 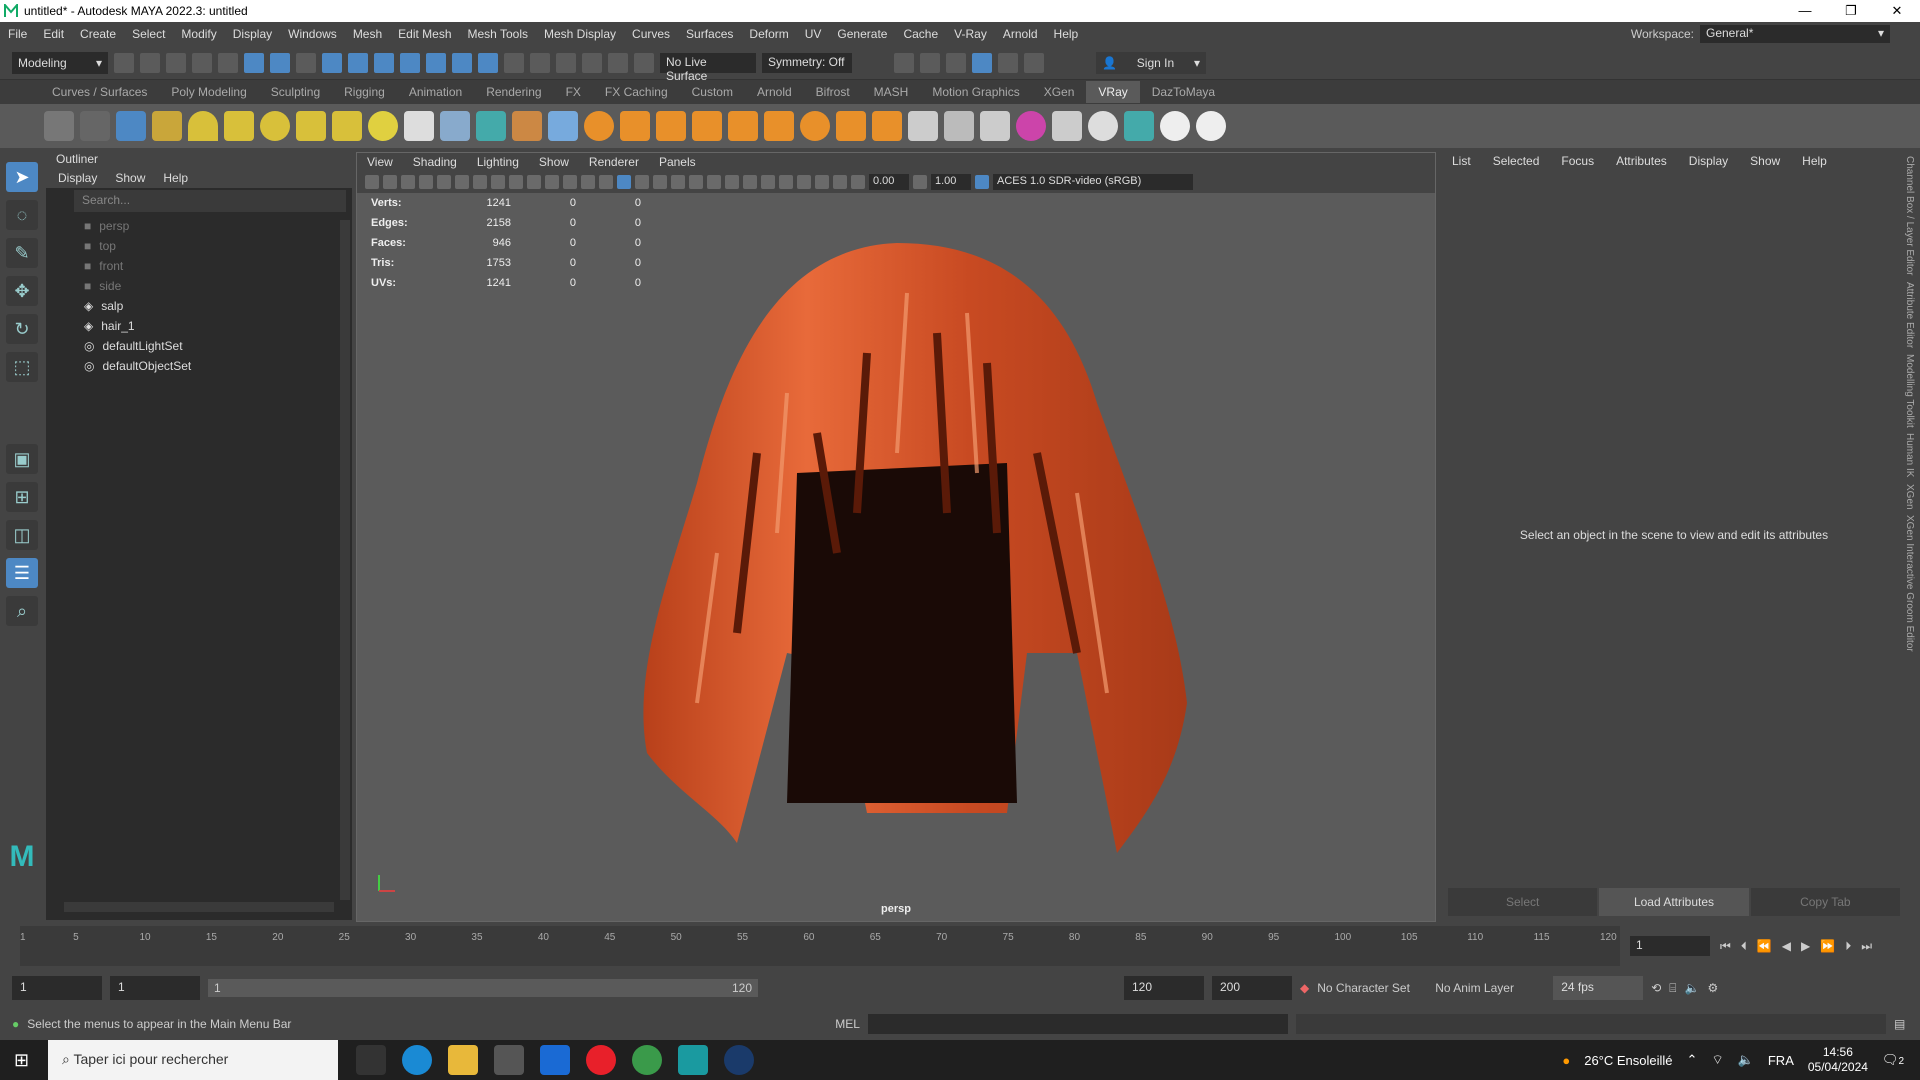 I want to click on field-chart-icon, so click(x=552, y=182).